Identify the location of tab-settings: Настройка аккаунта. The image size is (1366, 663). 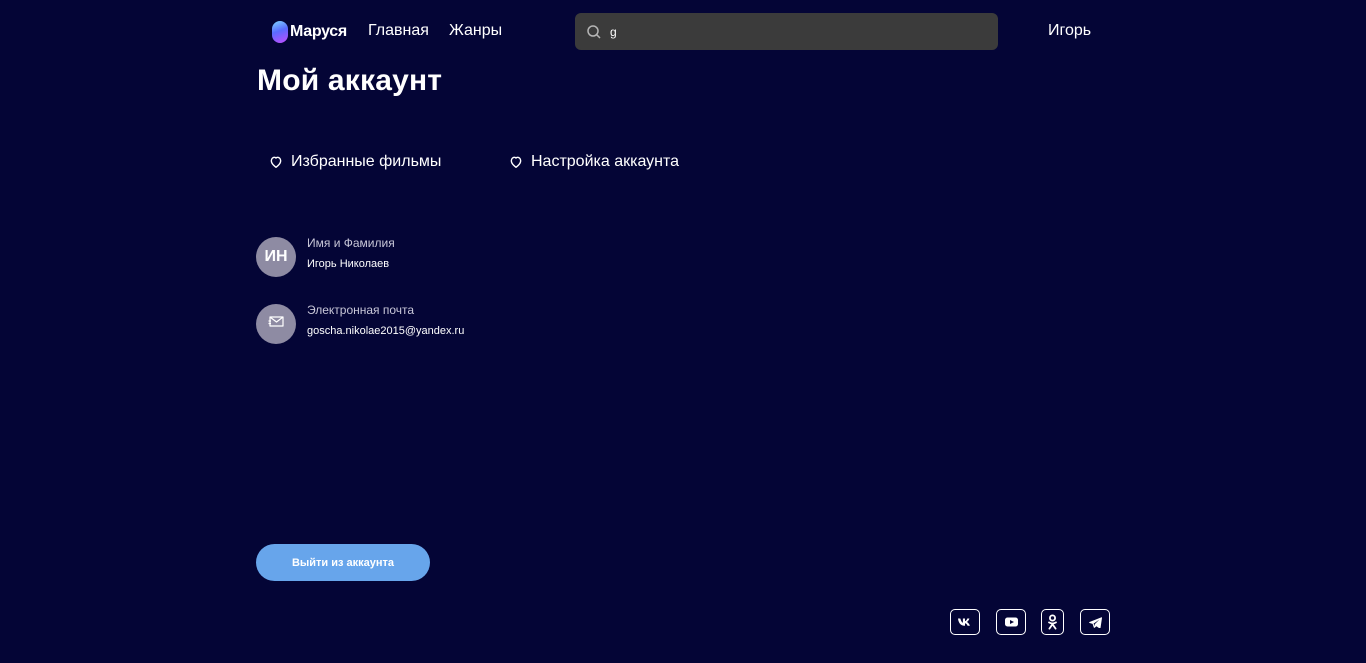
(594, 162).